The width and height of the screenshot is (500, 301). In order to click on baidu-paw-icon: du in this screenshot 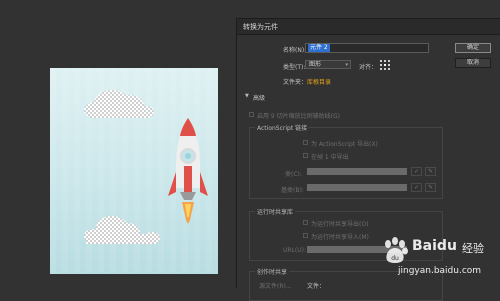, I will do `click(396, 250)`.